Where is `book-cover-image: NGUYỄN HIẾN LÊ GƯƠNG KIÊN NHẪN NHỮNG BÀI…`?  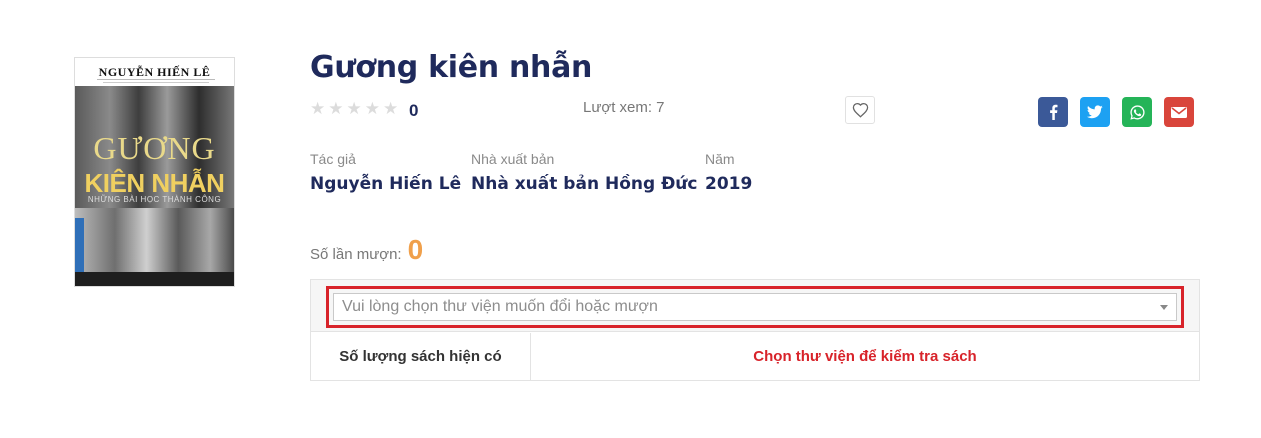 book-cover-image: NGUYỄN HIẾN LÊ GƯƠNG KIÊN NHẪN NHỮNG BÀI… is located at coordinates (154, 172).